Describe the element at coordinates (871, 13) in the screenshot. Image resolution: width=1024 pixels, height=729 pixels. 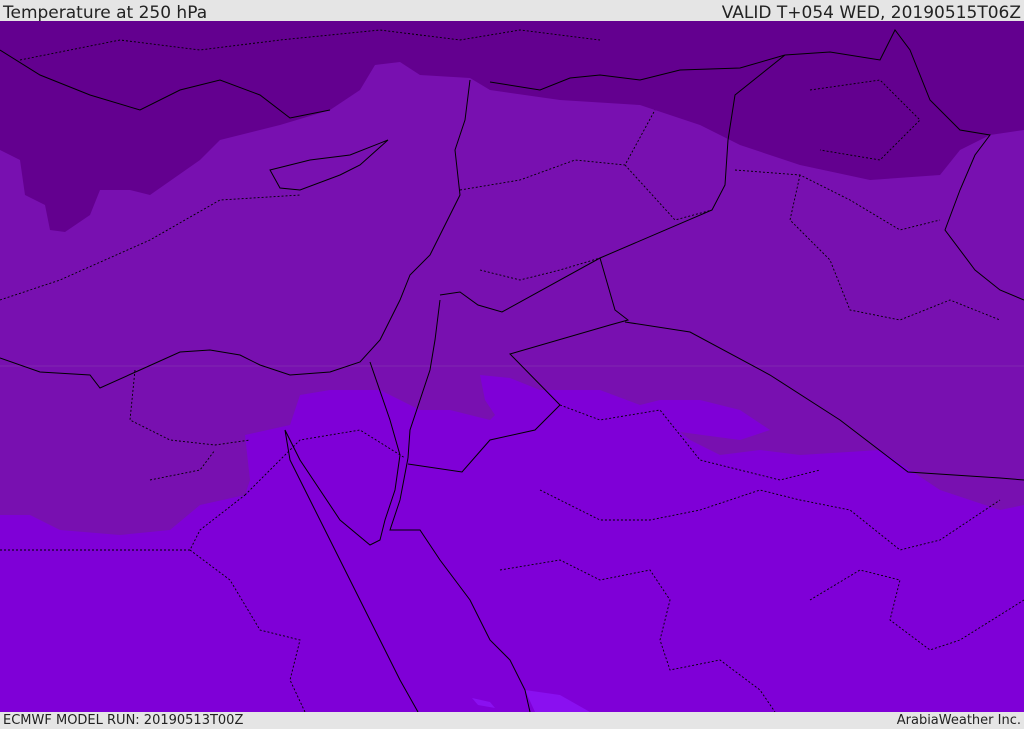
I see `valid-time: VALID T+054 WED, 20190515T06Z` at that location.